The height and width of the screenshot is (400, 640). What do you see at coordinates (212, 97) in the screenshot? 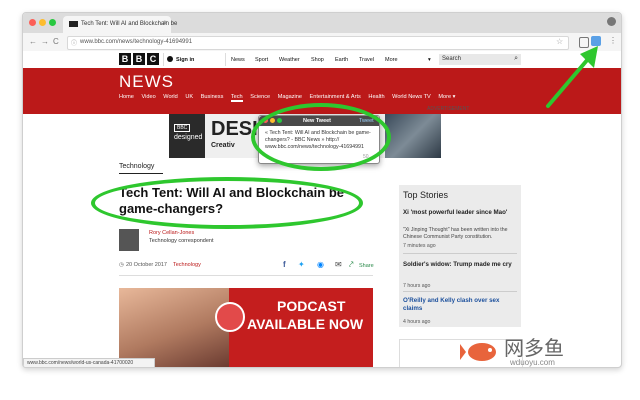
I see `subnav-business: Business` at bounding box center [212, 97].